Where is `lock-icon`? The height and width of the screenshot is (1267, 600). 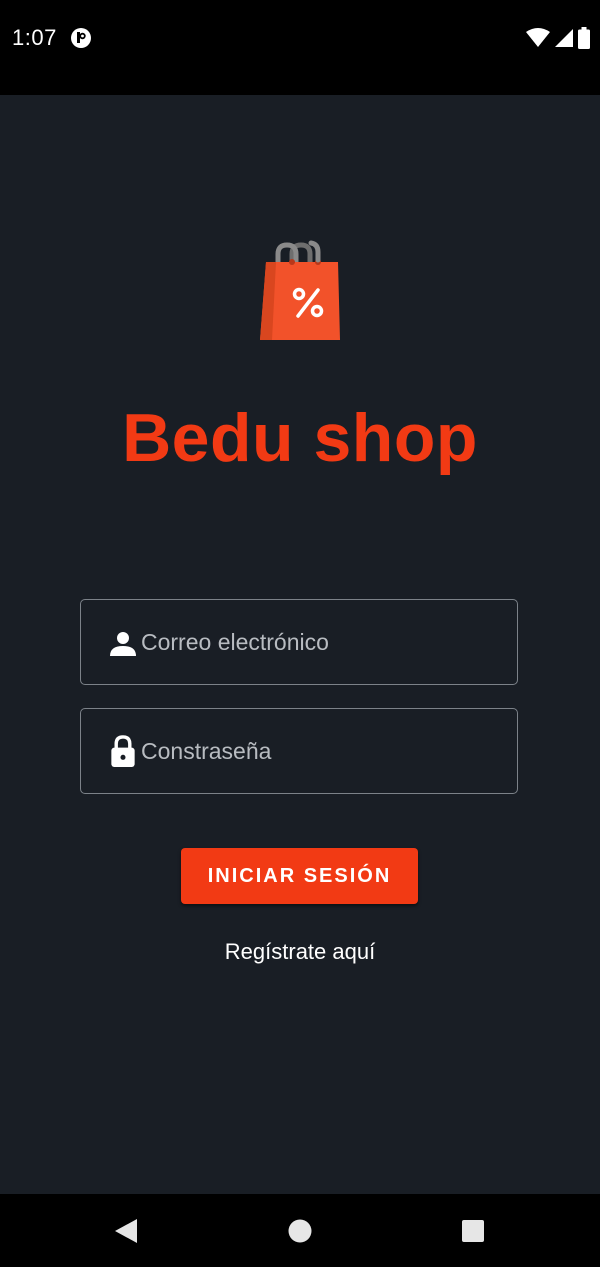
lock-icon is located at coordinates (123, 751).